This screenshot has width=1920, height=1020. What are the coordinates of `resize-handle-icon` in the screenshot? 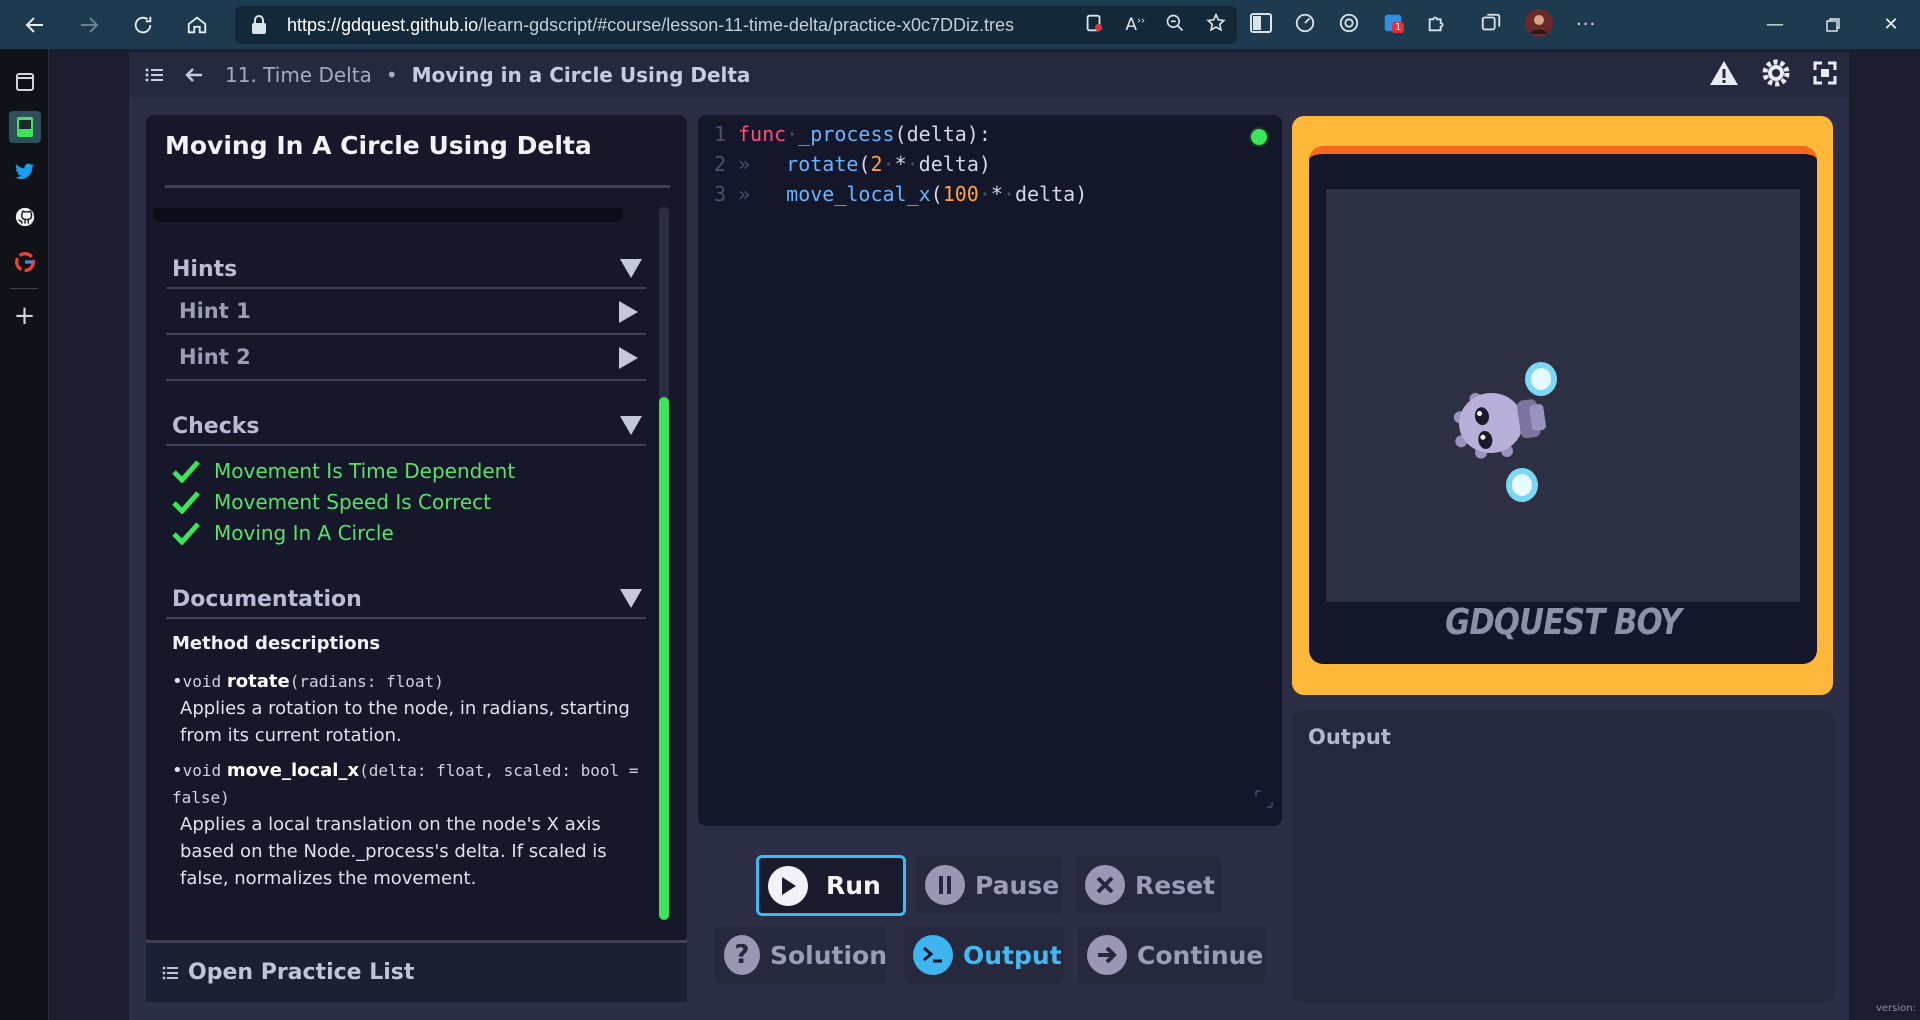 It's located at (1264, 799).